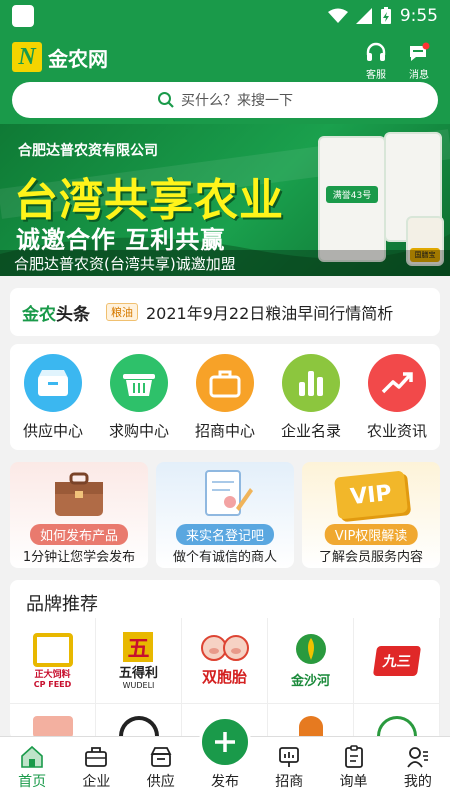  What do you see at coordinates (224, 782) in the screenshot?
I see `tab-label: 发布` at bounding box center [224, 782].